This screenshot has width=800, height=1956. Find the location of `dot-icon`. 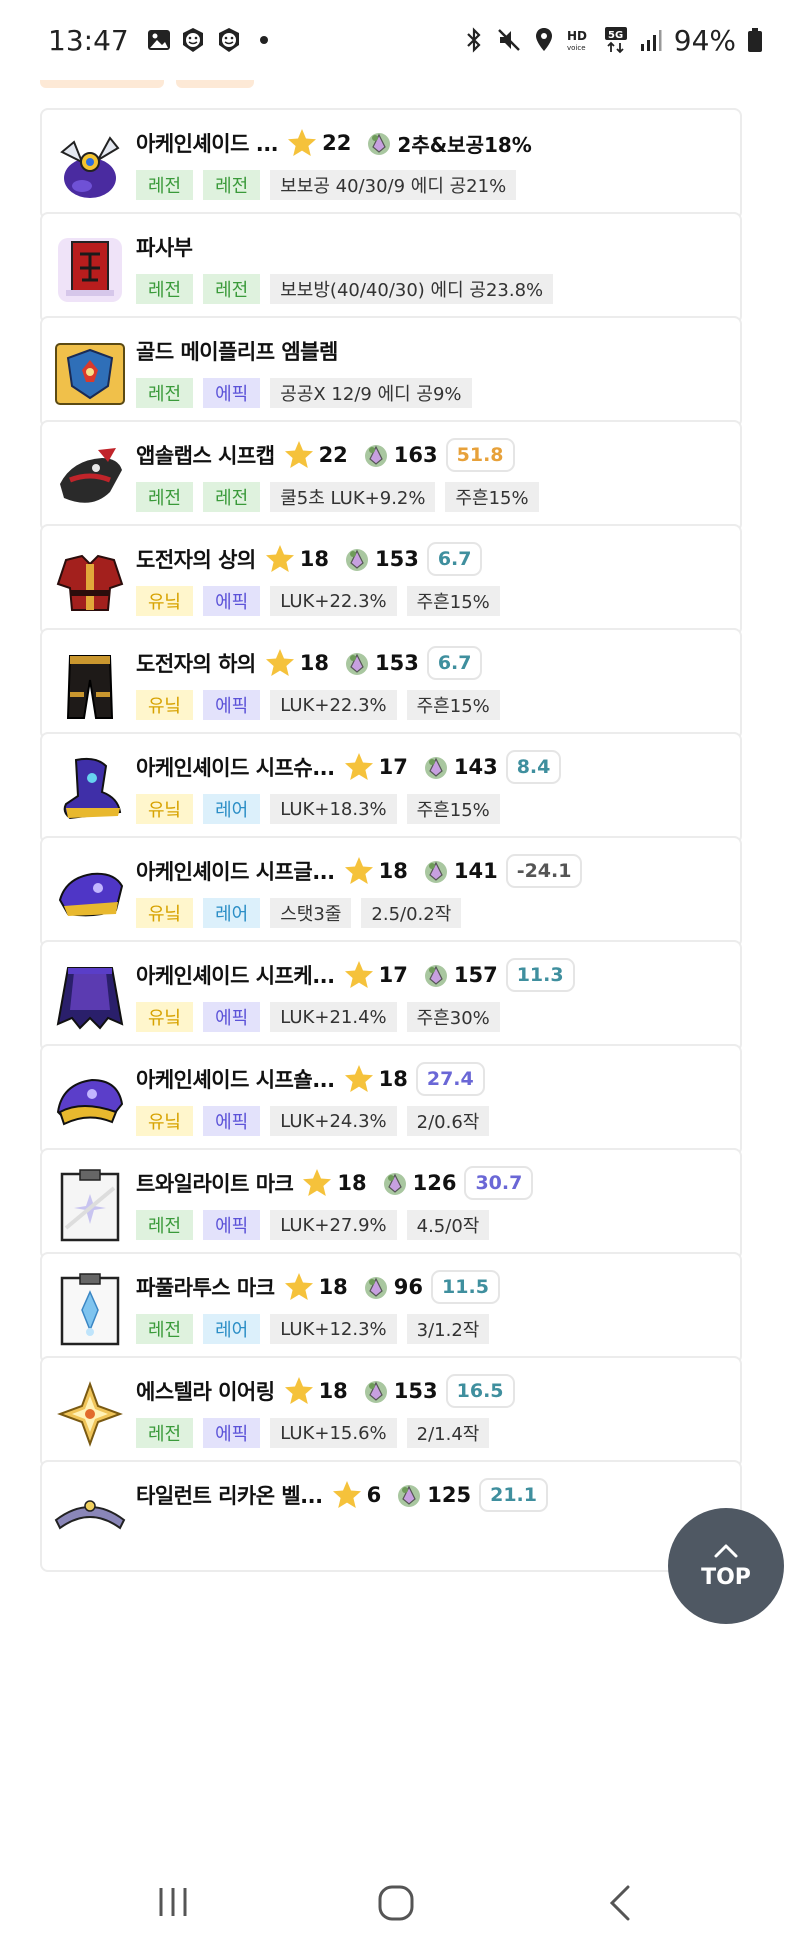

dot-icon is located at coordinates (264, 40).